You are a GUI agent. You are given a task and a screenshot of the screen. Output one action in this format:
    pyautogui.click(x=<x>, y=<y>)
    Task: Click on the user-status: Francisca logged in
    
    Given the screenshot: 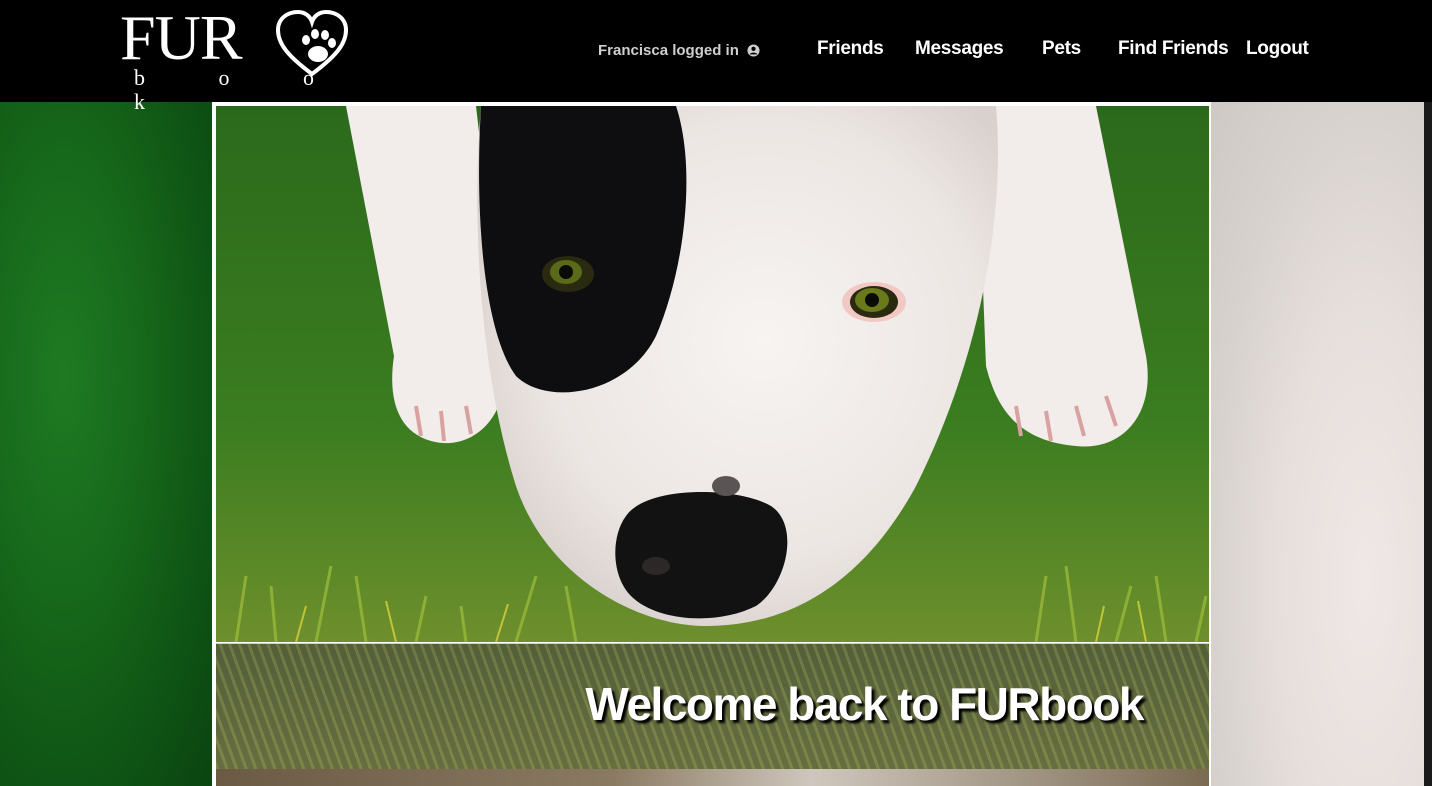 What is the action you would take?
    pyautogui.click(x=679, y=50)
    